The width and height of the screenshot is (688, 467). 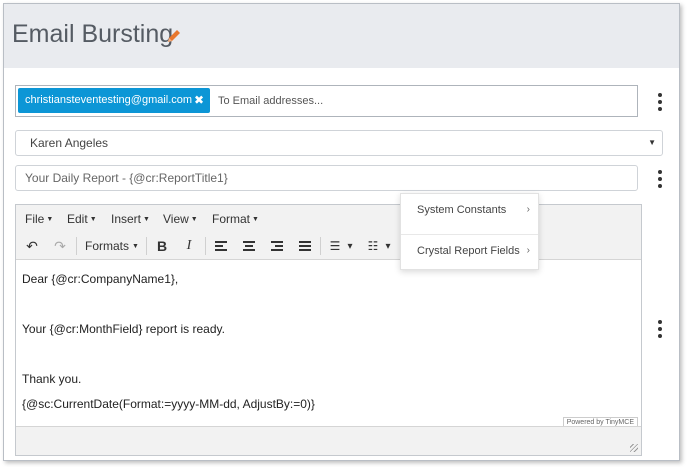 I want to click on menu-item-crystal-report-fields: Crystal Report Fields ›, so click(x=469, y=251).